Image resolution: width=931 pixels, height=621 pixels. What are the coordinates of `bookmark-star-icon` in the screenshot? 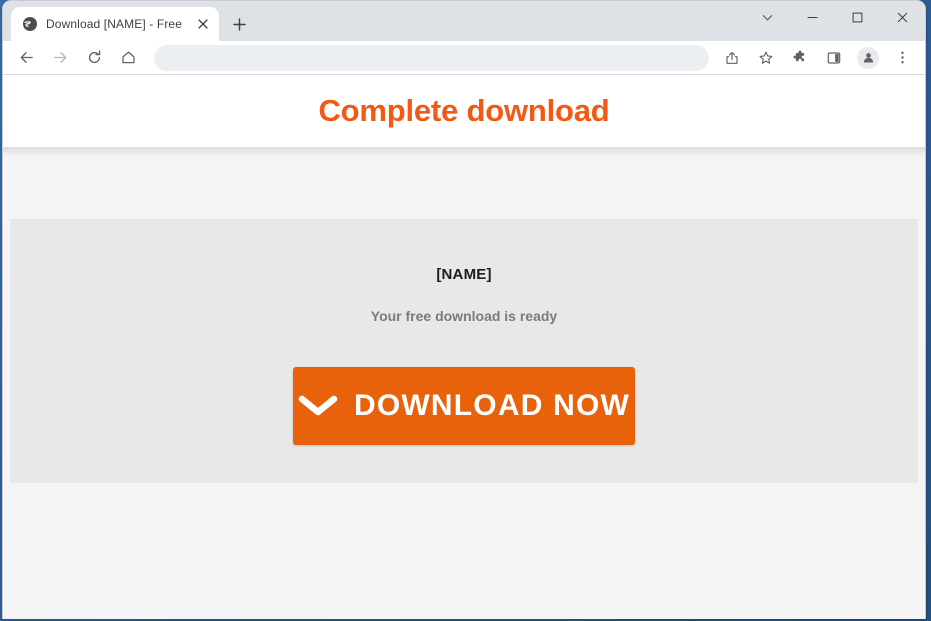 It's located at (766, 58).